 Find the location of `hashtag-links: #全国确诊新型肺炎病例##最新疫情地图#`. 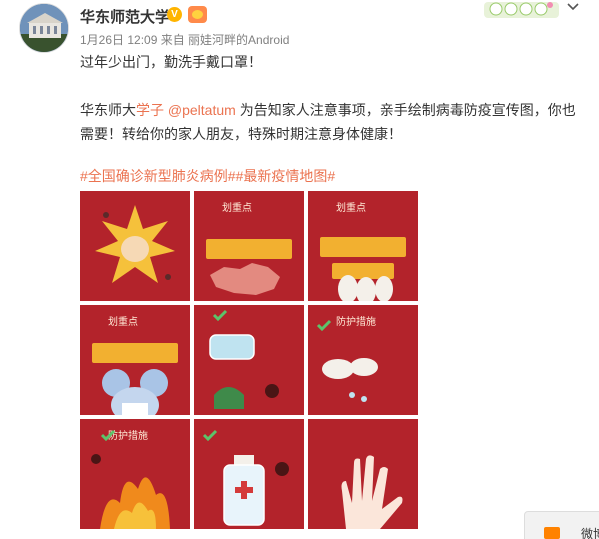

hashtag-links: #全国确诊新型肺炎病例##最新疫情地图# is located at coordinates (207, 176).